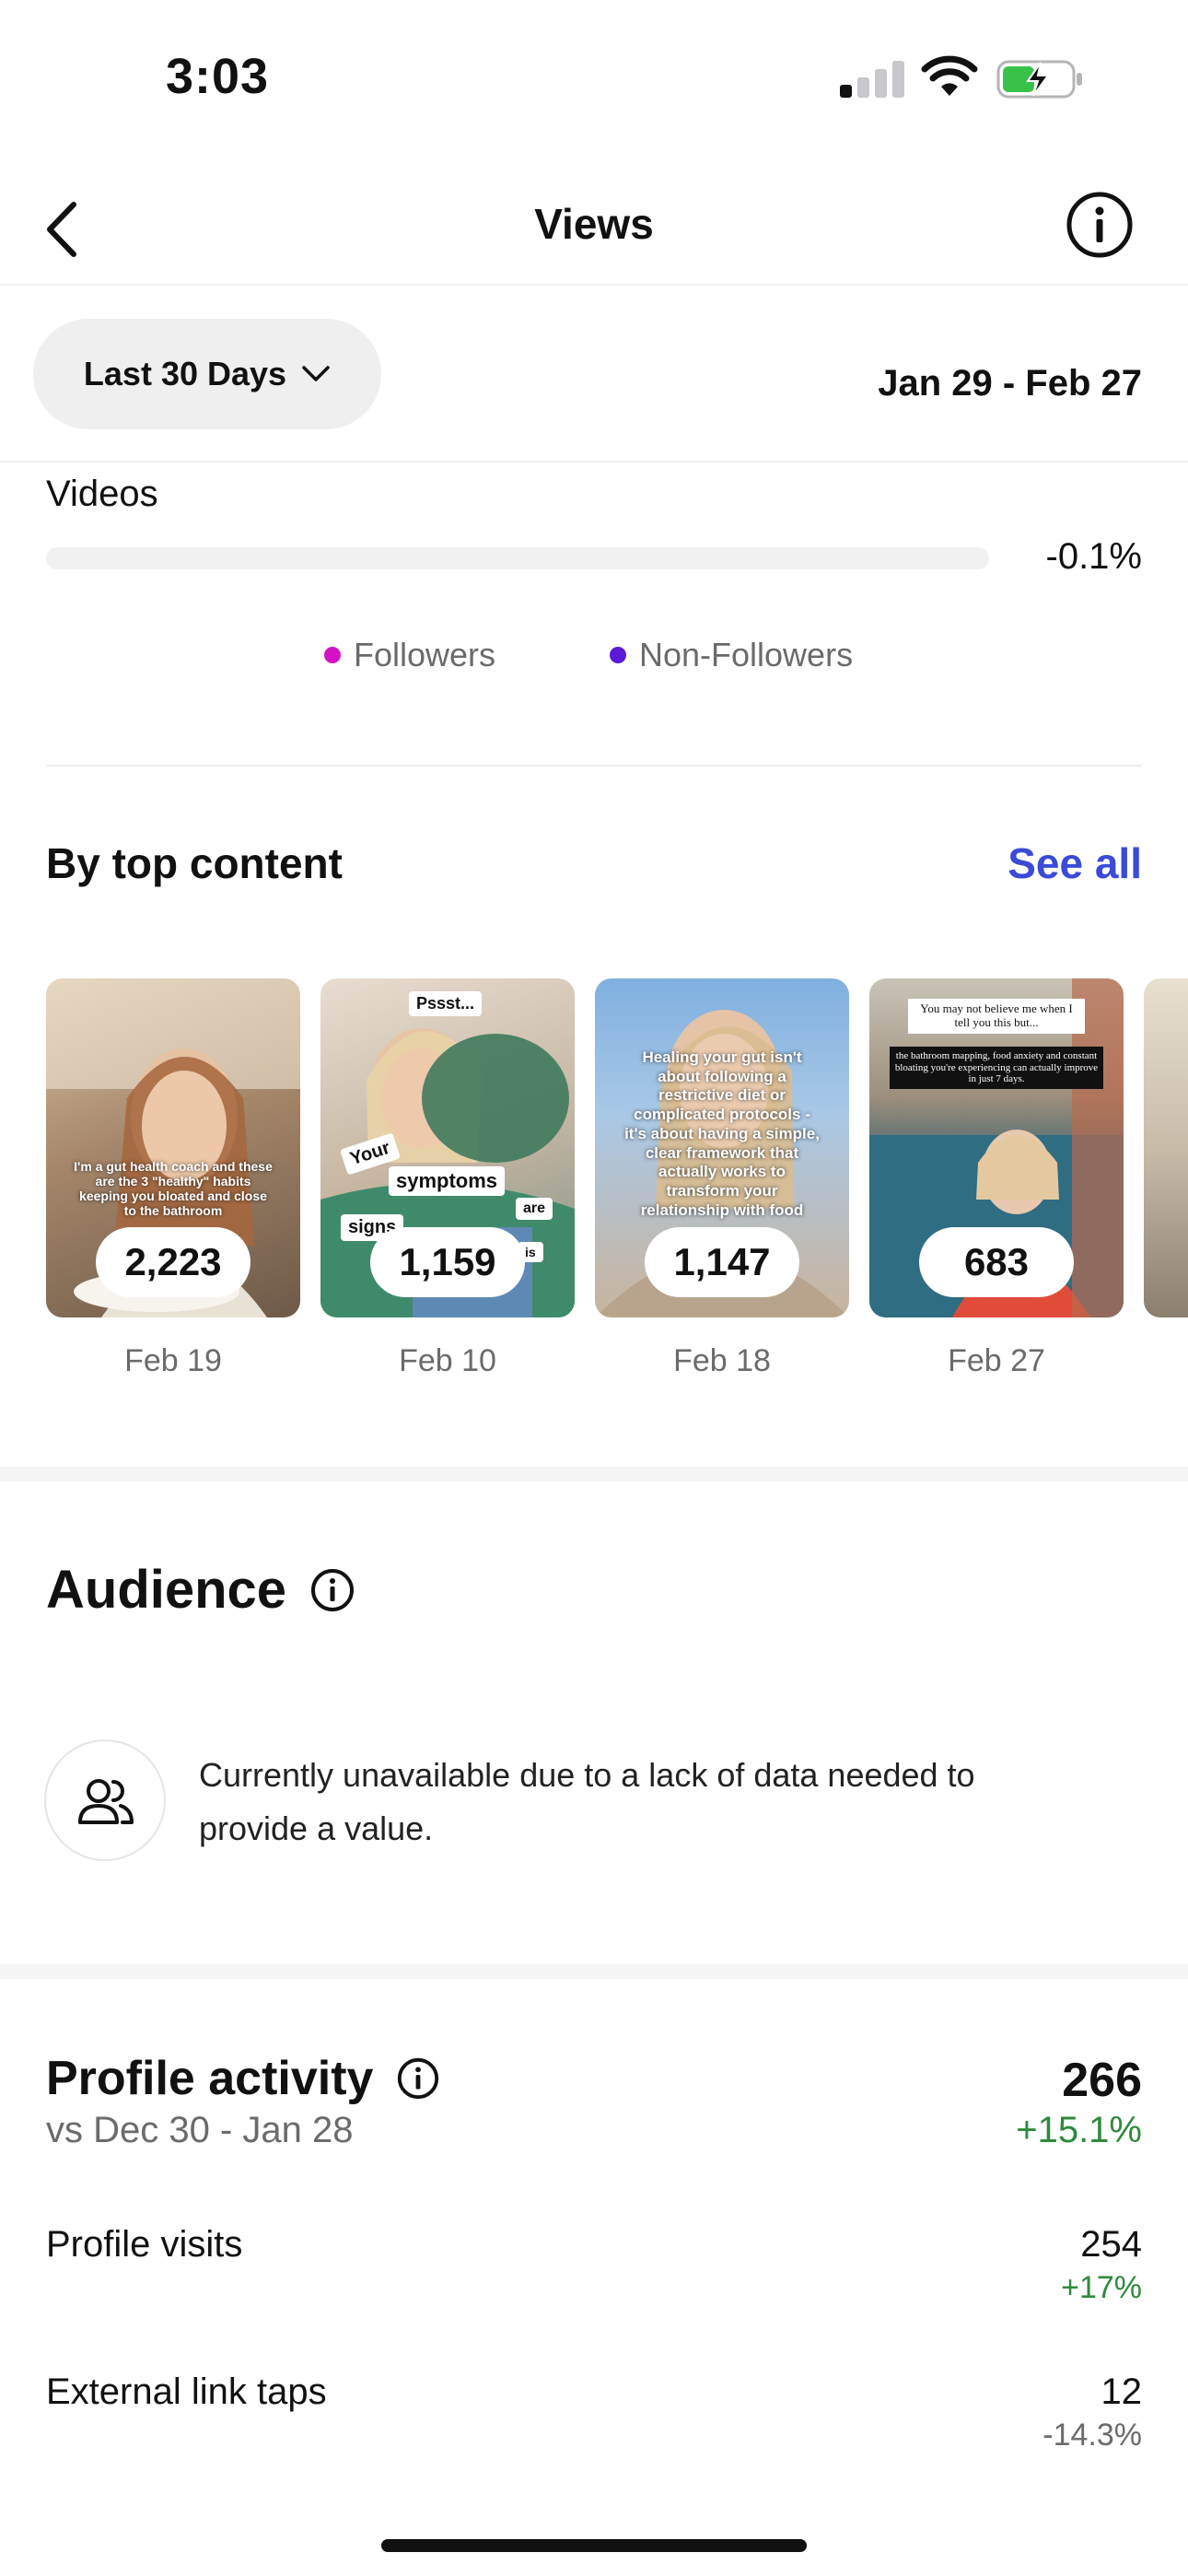 This screenshot has height=2576, width=1188. Describe the element at coordinates (618, 655) in the screenshot. I see `legend-dot-non-followers` at that location.